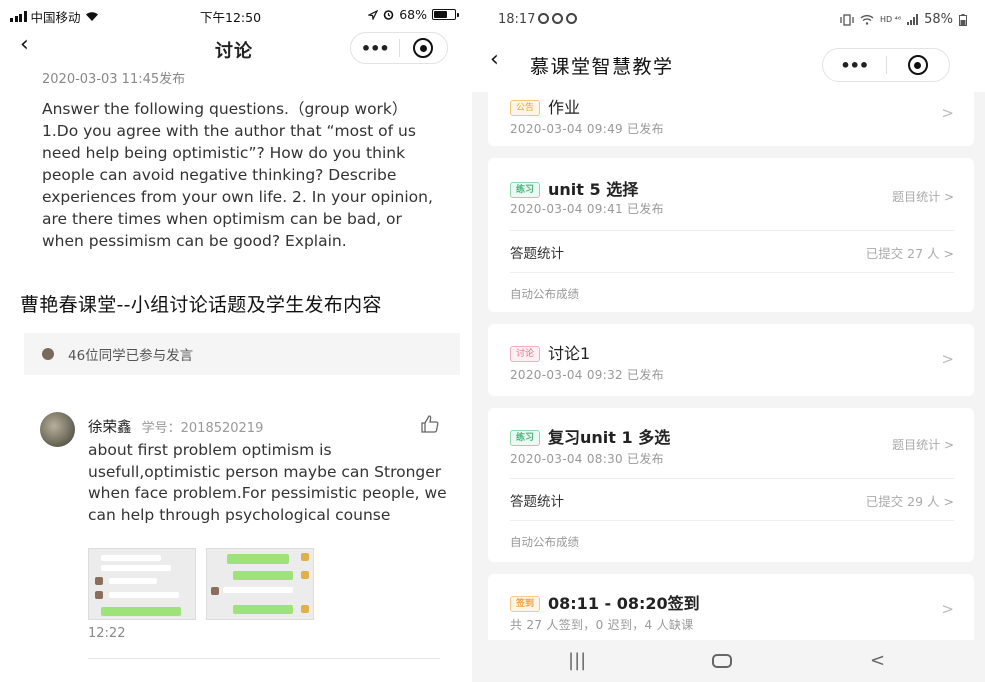 This screenshot has width=985, height=682. Describe the element at coordinates (48, 354) in the screenshot. I see `hand-icon` at that location.